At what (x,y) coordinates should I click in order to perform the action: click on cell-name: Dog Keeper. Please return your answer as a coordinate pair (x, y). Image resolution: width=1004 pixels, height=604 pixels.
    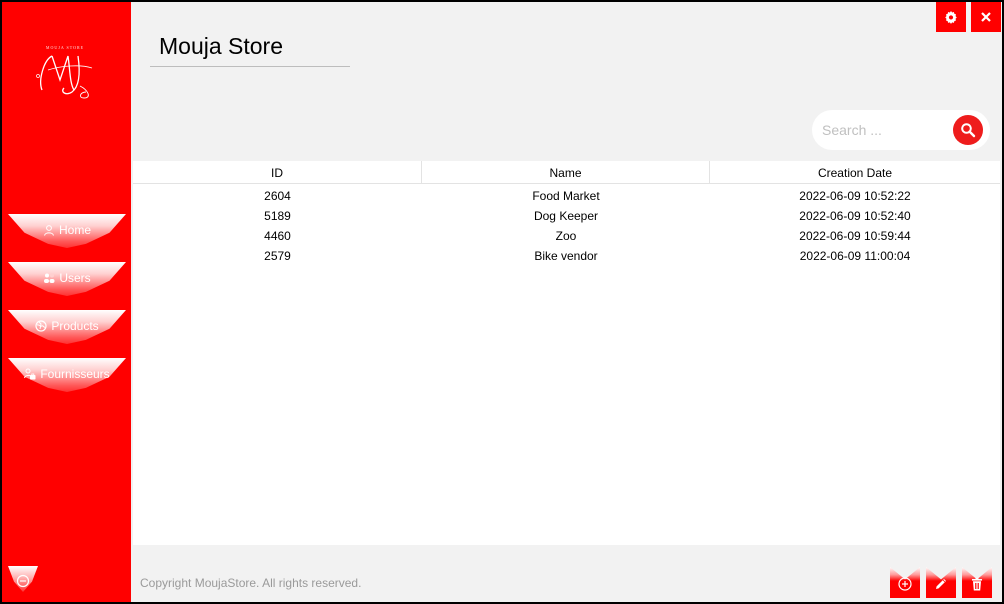
    Looking at the image, I should click on (566, 216).